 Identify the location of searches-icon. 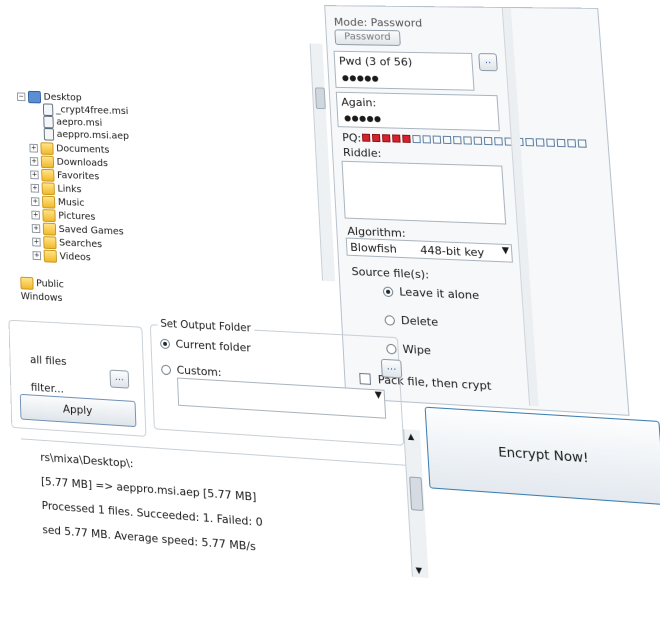
(49, 242).